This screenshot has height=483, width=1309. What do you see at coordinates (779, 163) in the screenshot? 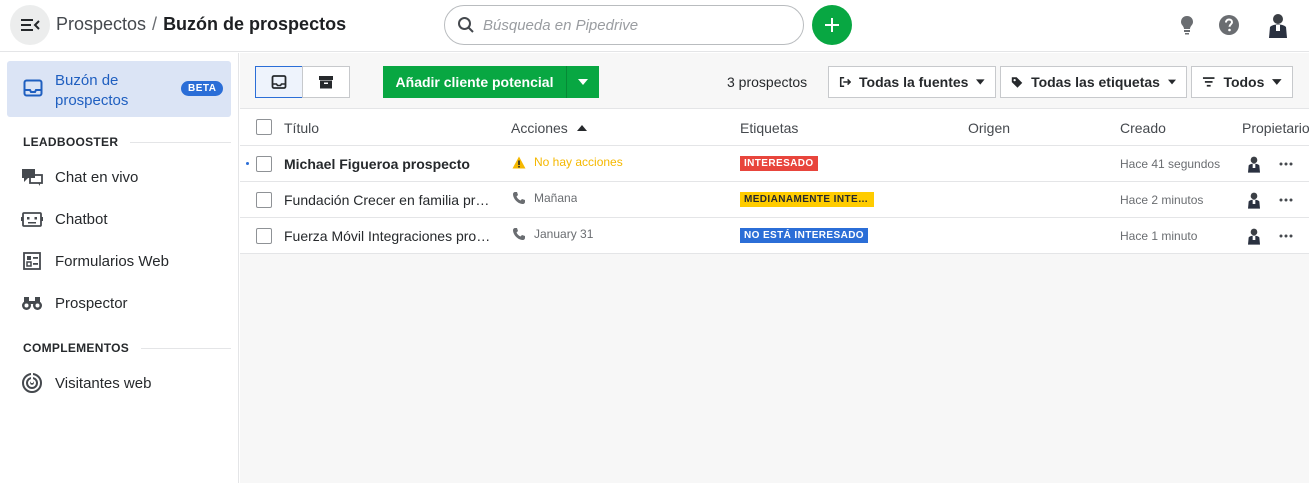
I see `lead-tag: INTERESADO` at bounding box center [779, 163].